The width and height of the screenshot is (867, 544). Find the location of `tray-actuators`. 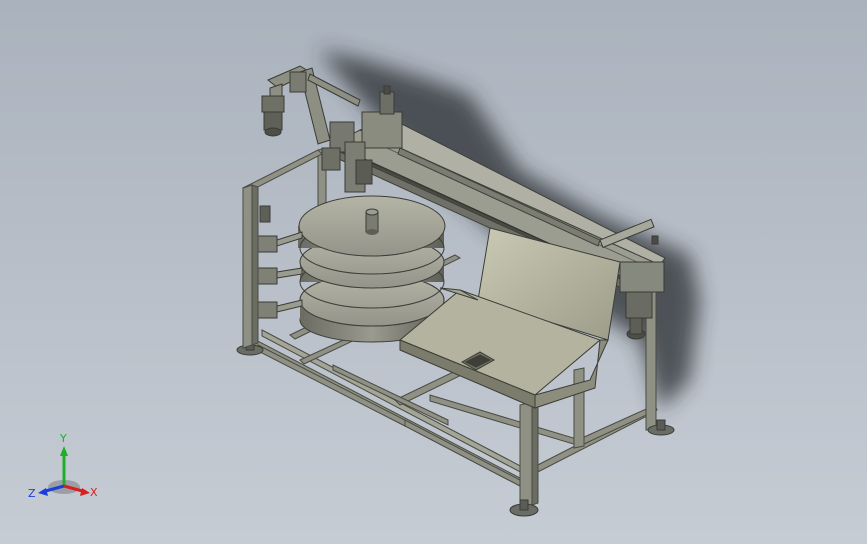

tray-actuators is located at coordinates (278, 262).